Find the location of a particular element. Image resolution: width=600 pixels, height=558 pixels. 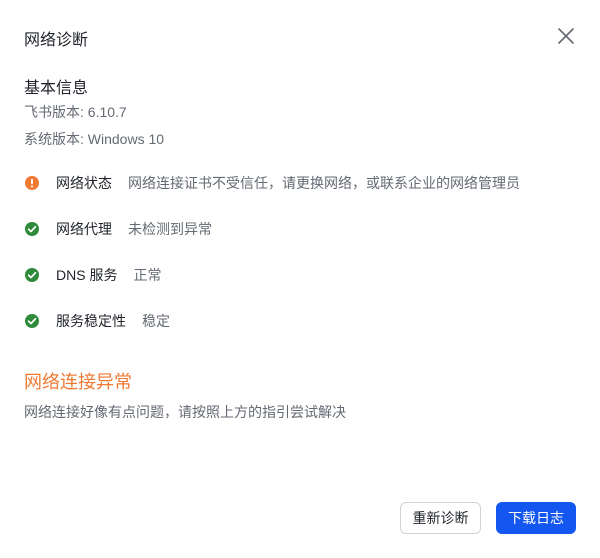

feishu-version-row: 飞书版本: 6.10.7 is located at coordinates (75, 112).